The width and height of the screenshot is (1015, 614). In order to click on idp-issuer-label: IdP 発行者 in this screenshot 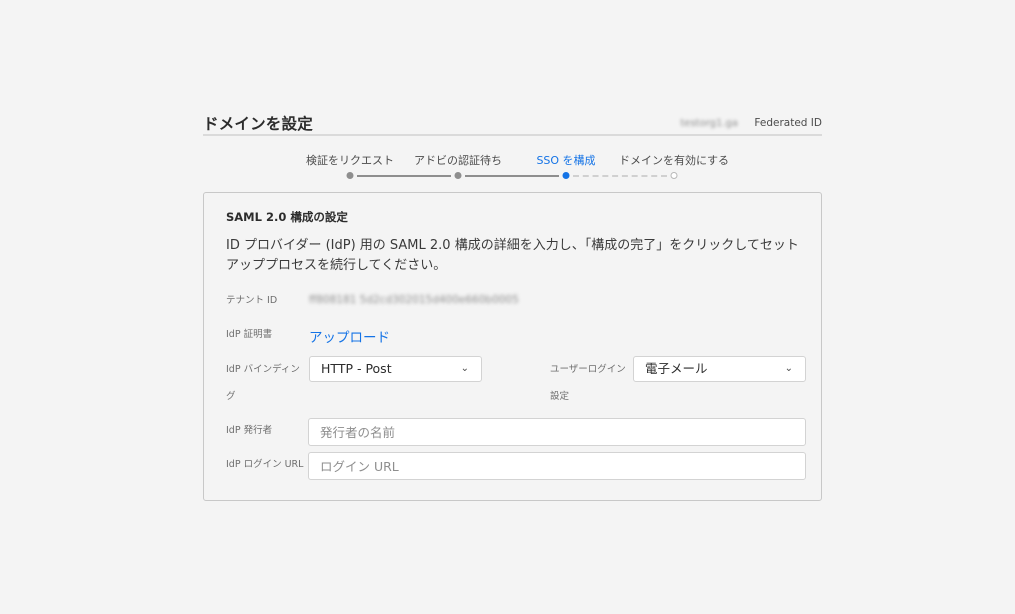, I will do `click(249, 430)`.